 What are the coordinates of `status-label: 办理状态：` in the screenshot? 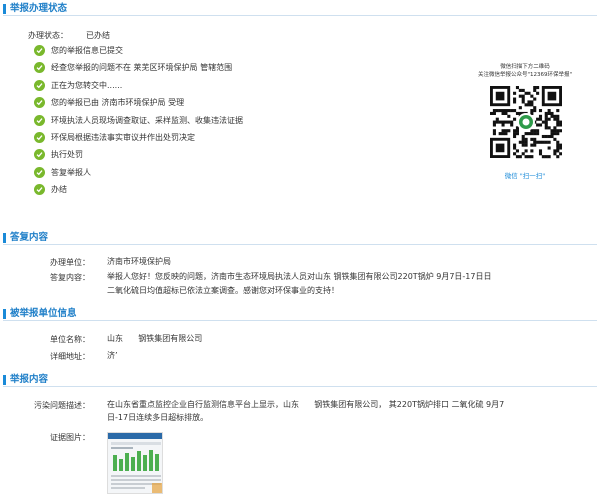 It's located at (48, 35).